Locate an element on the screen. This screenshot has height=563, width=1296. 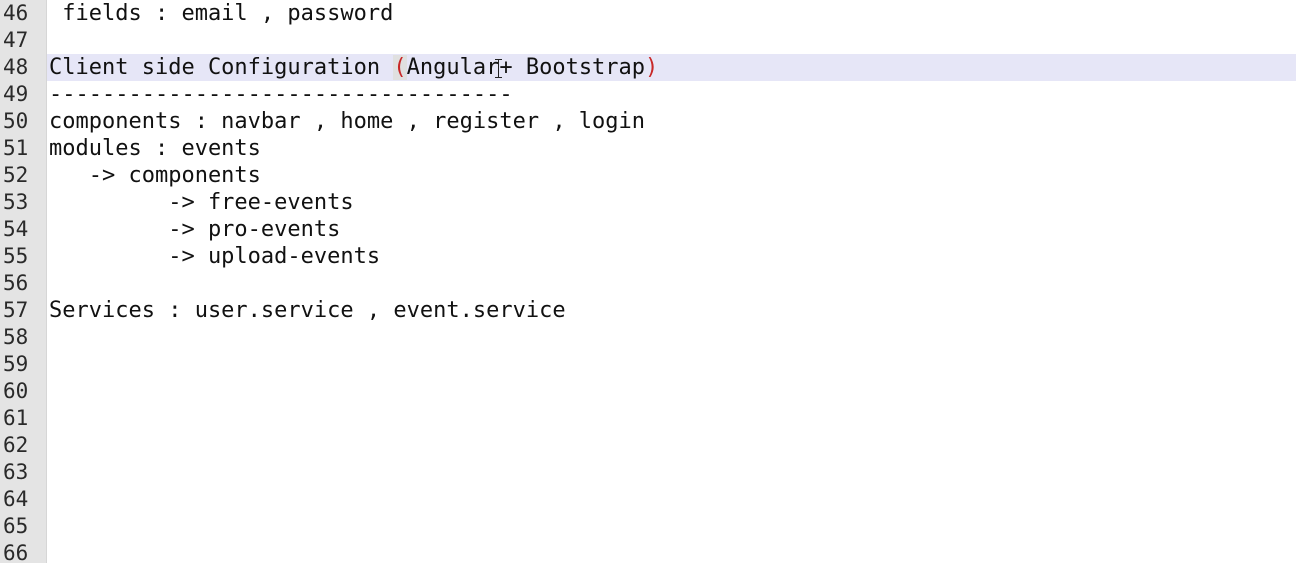
matched-open-paren: ( is located at coordinates (400, 67).